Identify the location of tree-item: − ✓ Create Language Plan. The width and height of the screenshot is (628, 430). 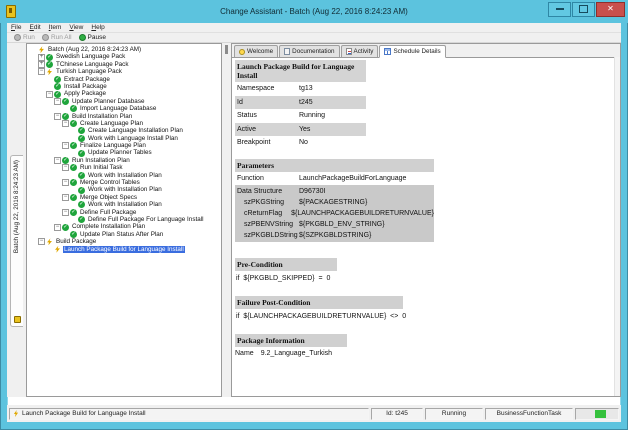
(124, 123).